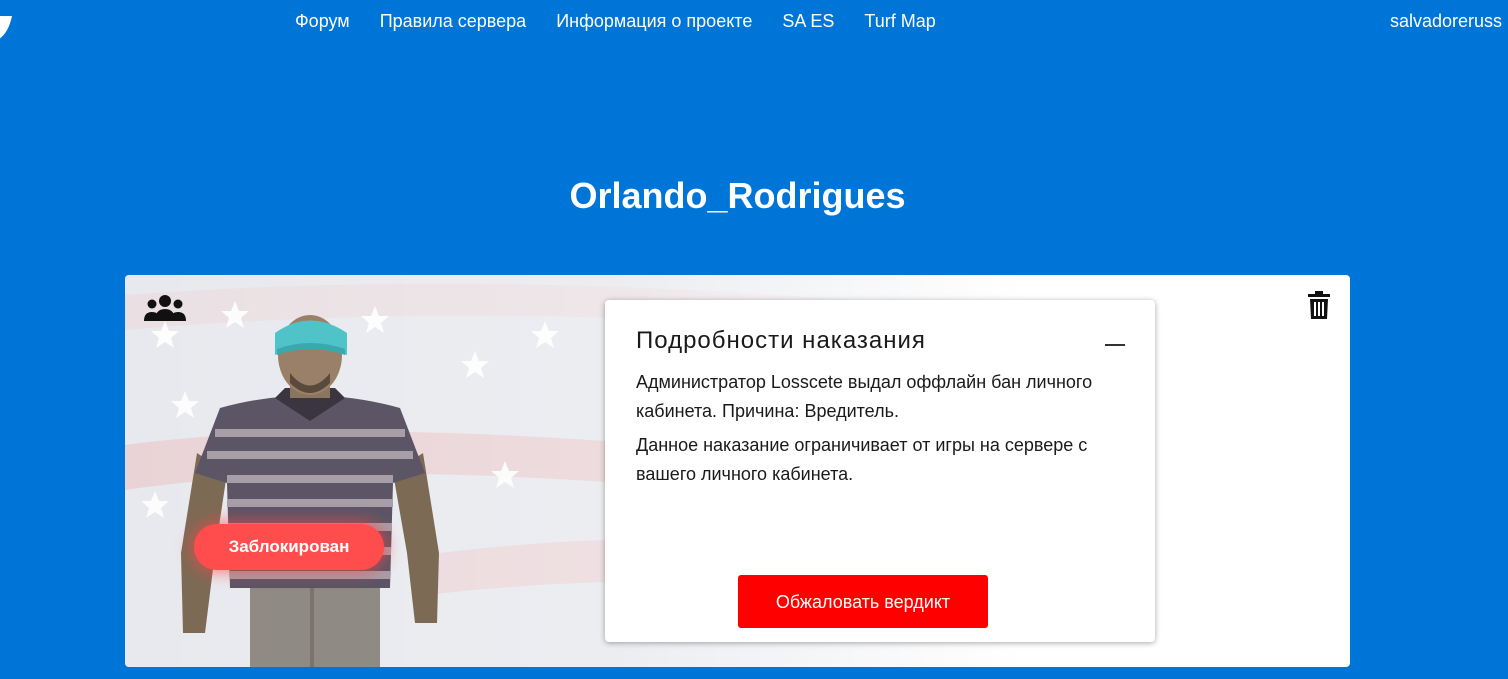 Image resolution: width=1508 pixels, height=679 pixels. I want to click on nav-sa-es: SA ES, so click(808, 21).